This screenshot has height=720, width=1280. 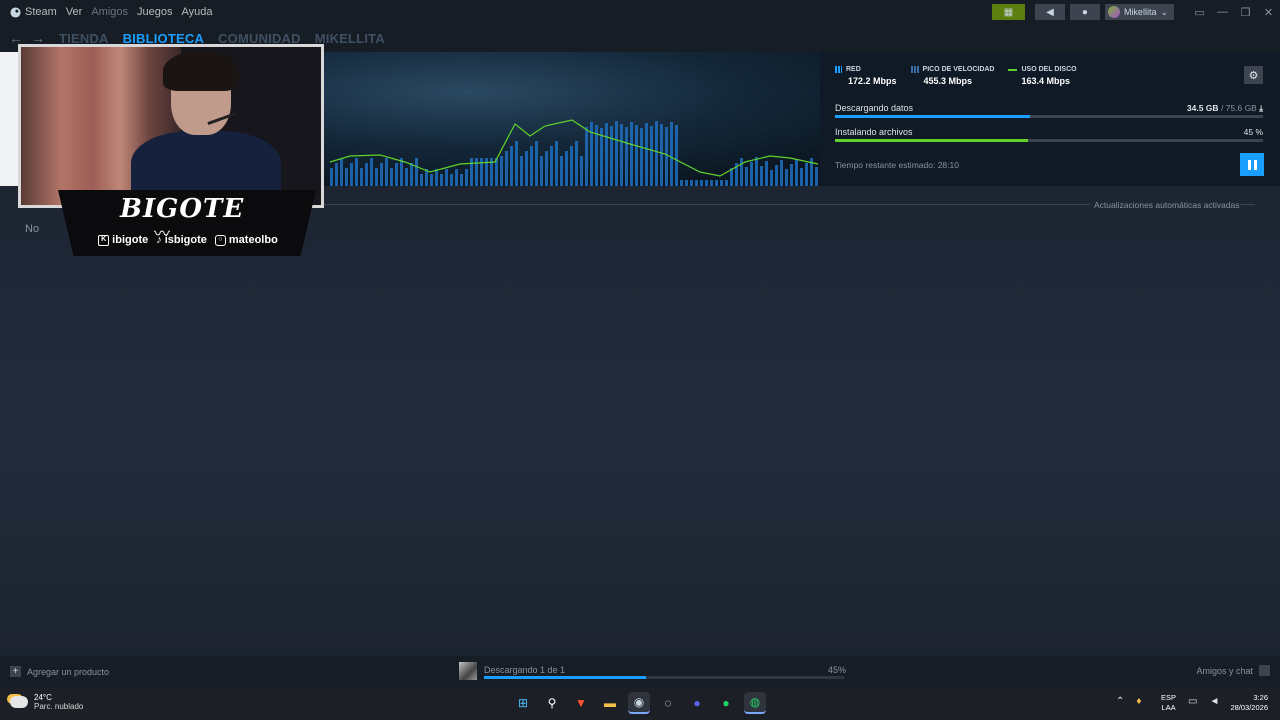 I want to click on search-icon: ⚲, so click(x=552, y=703).